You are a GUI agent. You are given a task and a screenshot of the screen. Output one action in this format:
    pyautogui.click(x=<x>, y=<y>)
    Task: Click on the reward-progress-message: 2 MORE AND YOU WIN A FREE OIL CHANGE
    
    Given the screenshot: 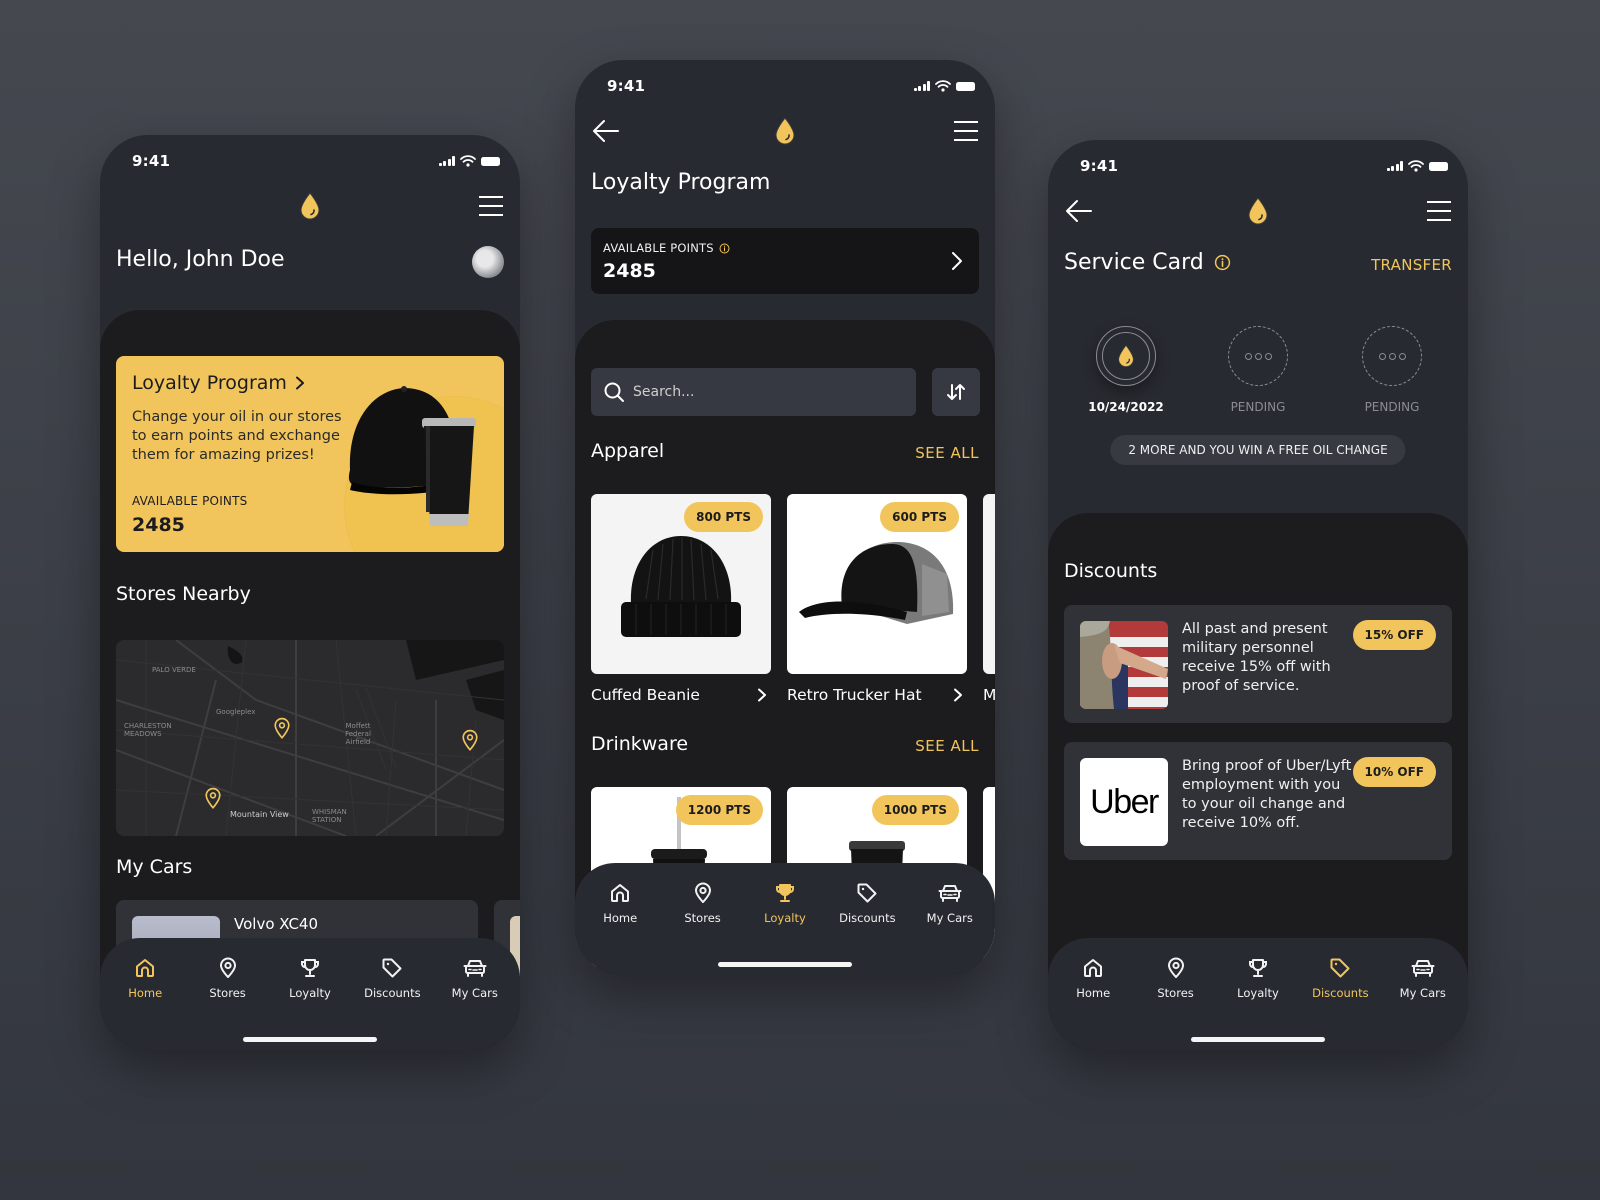 What is the action you would take?
    pyautogui.click(x=1258, y=450)
    